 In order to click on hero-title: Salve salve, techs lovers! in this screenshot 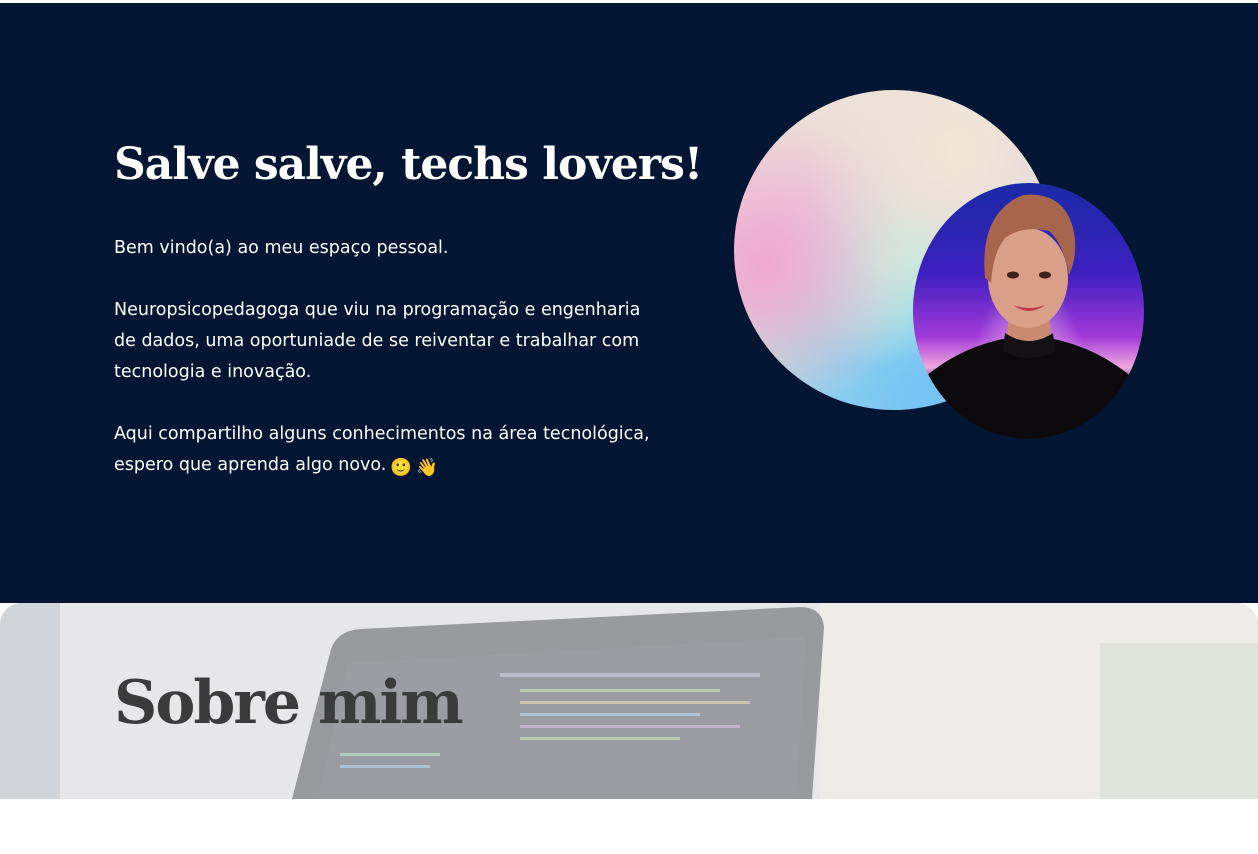, I will do `click(408, 164)`.